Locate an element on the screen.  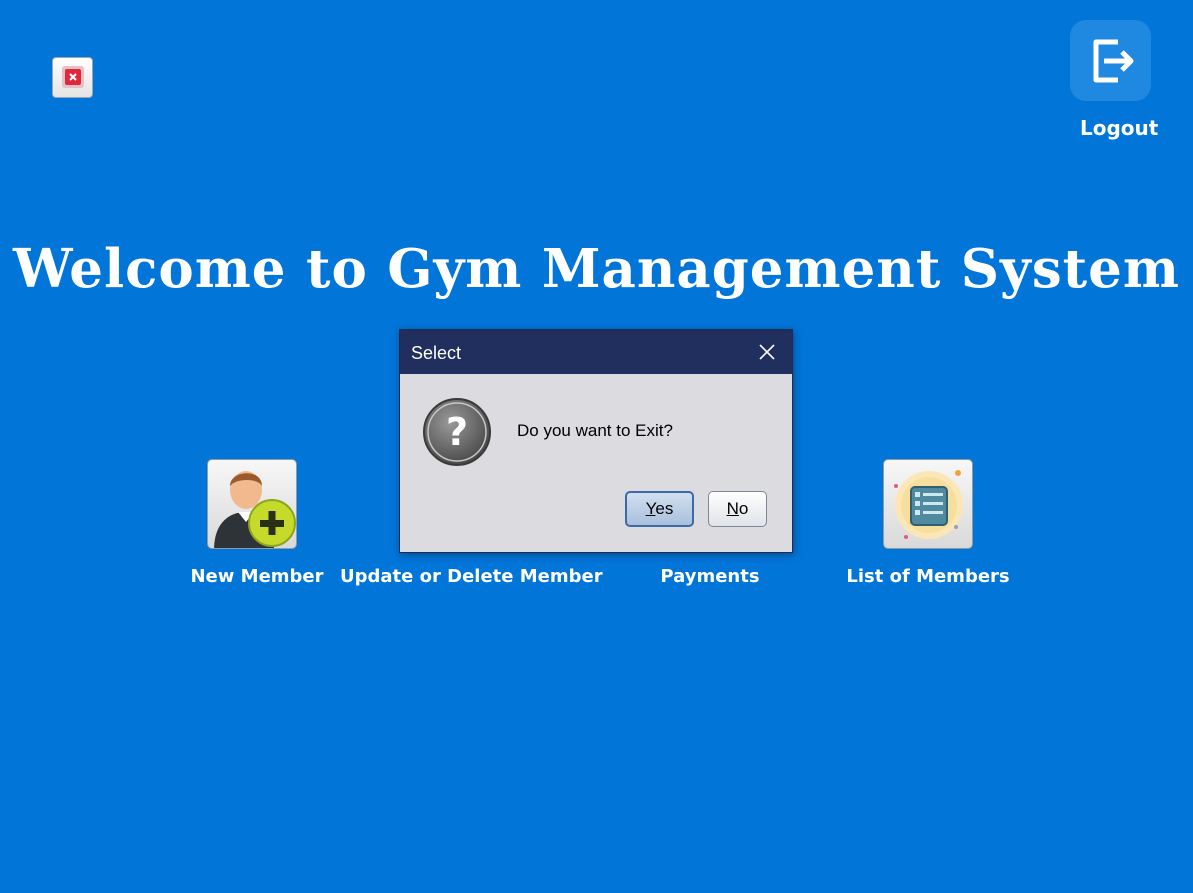
list-of-members-button is located at coordinates (928, 504).